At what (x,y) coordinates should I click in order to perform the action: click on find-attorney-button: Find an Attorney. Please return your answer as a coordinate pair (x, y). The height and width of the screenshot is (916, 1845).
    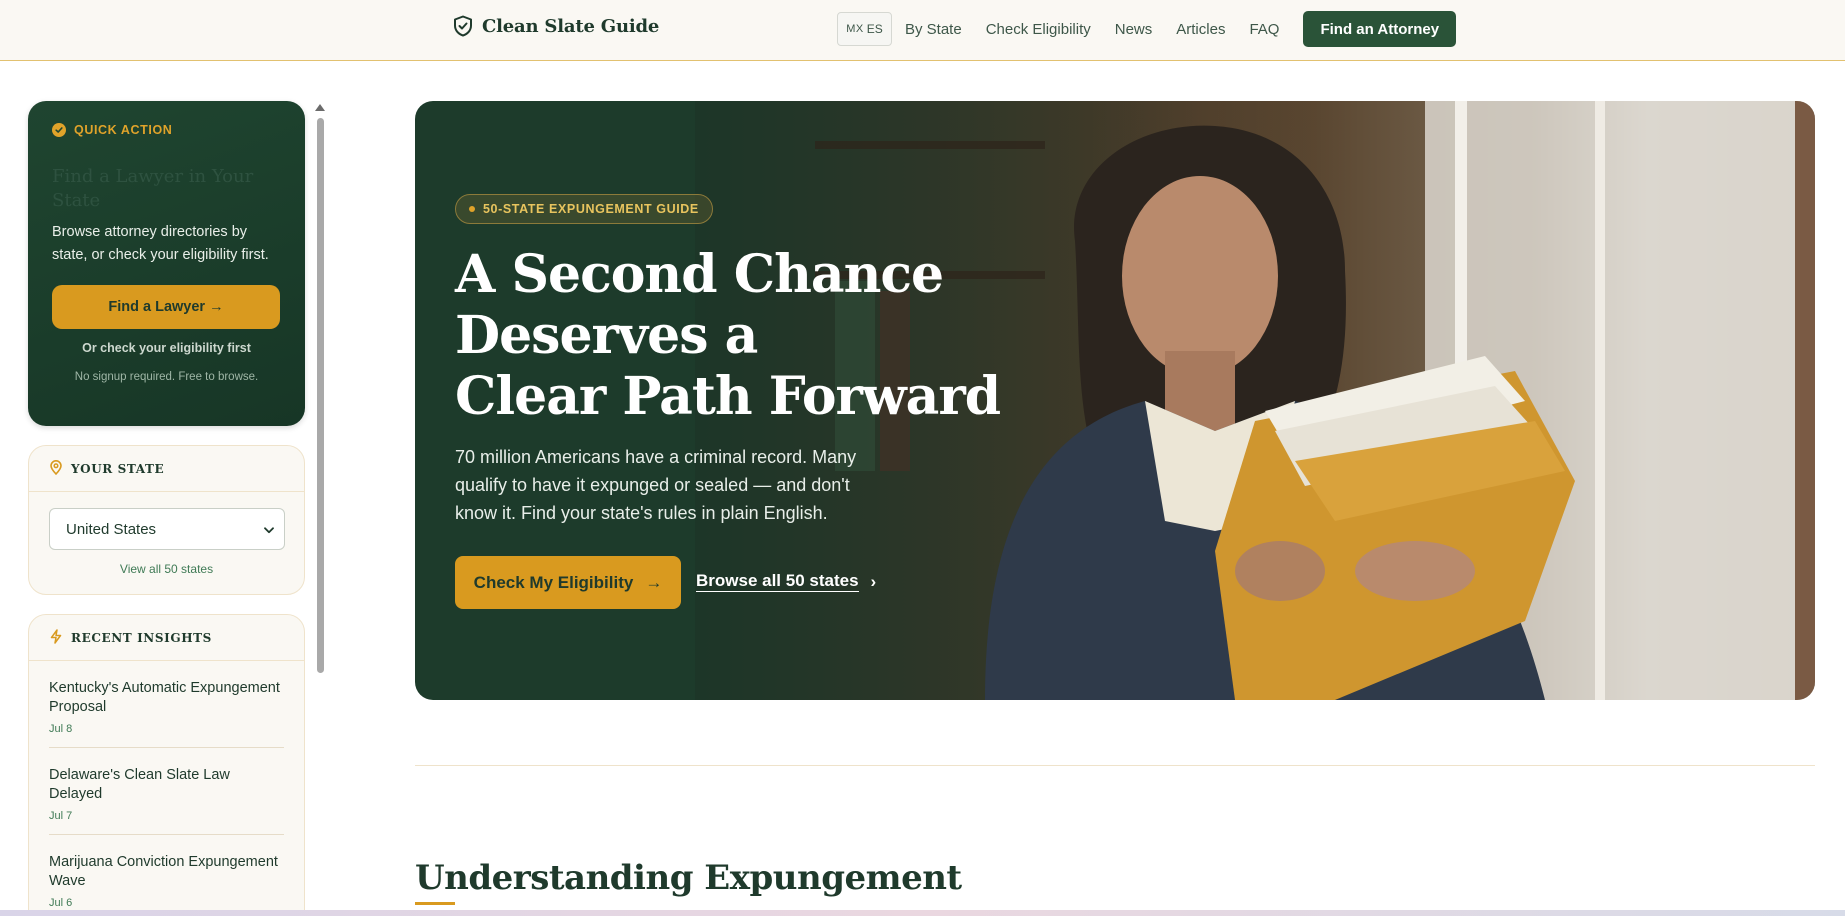
    Looking at the image, I should click on (1380, 29).